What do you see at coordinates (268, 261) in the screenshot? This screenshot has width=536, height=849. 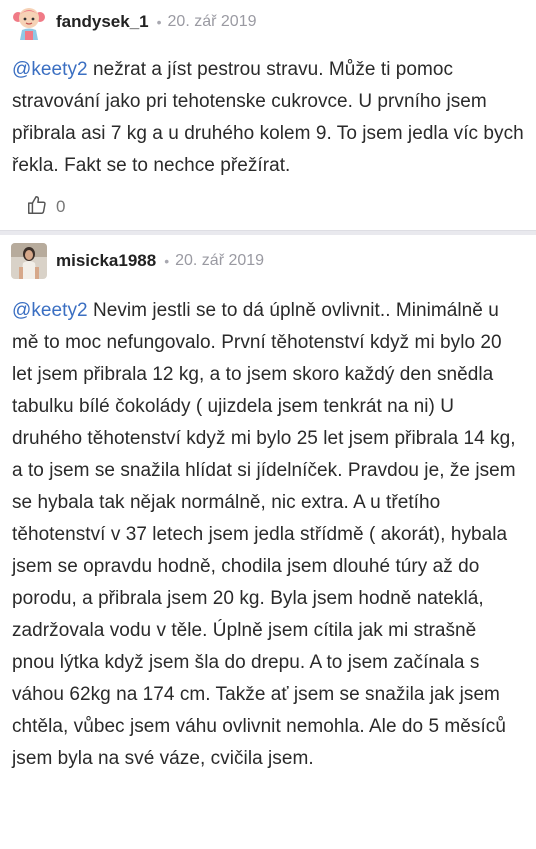 I see `comment-header: misicka1988 • 20. zář 2019` at bounding box center [268, 261].